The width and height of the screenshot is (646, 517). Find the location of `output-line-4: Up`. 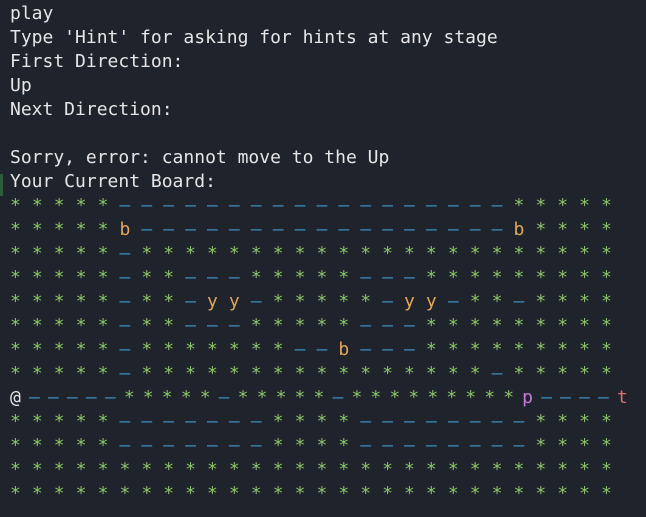

output-line-4: Up is located at coordinates (21, 85).